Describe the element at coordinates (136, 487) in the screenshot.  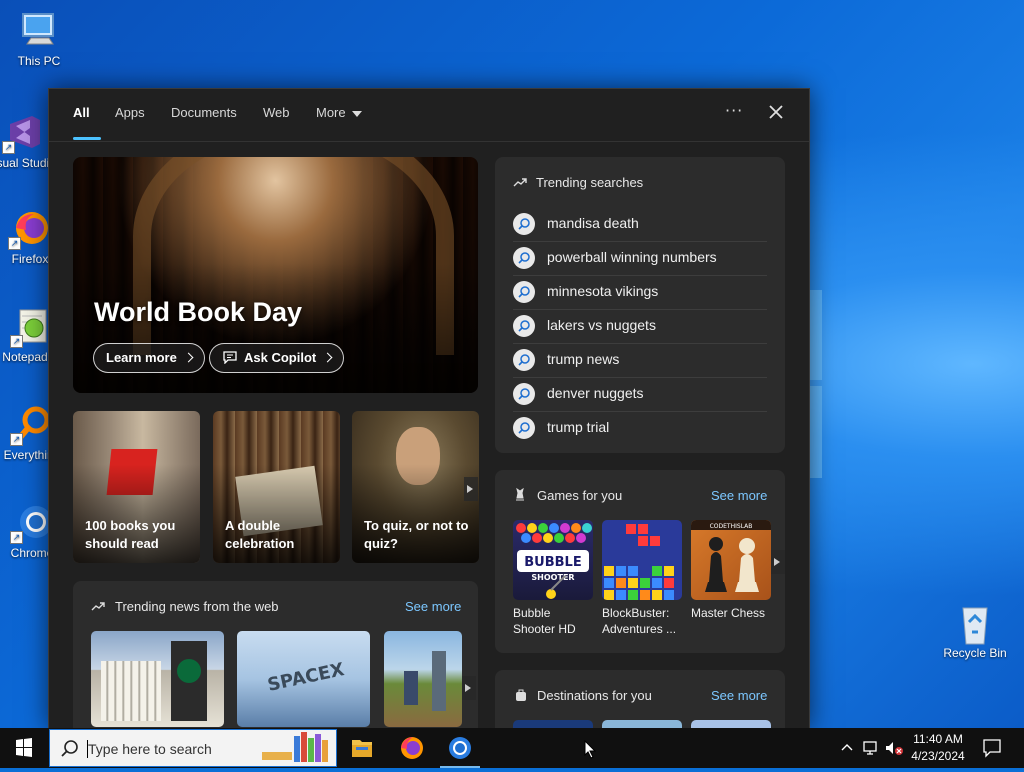
I see `card-100-books: 100 books you should read` at that location.